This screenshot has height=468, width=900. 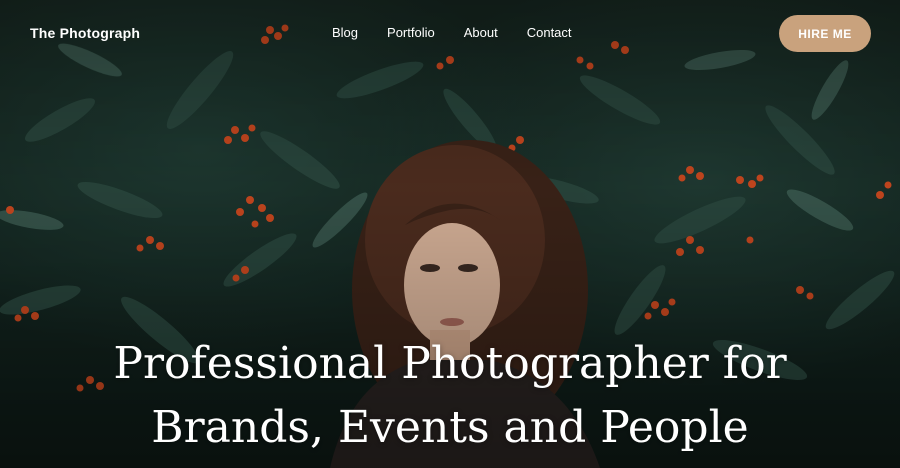 What do you see at coordinates (411, 32) in the screenshot?
I see `nav-link-portfolio: Portfolio` at bounding box center [411, 32].